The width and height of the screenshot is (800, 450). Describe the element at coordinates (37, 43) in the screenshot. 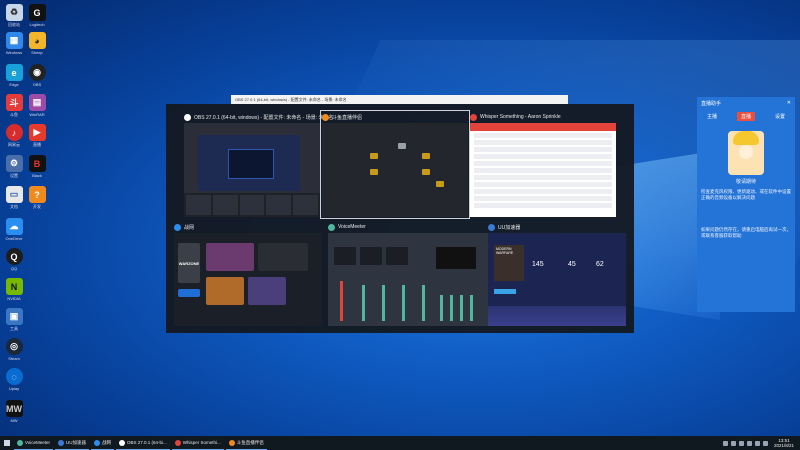

I see `sheep-app-icon: ◕ Sheep` at that location.